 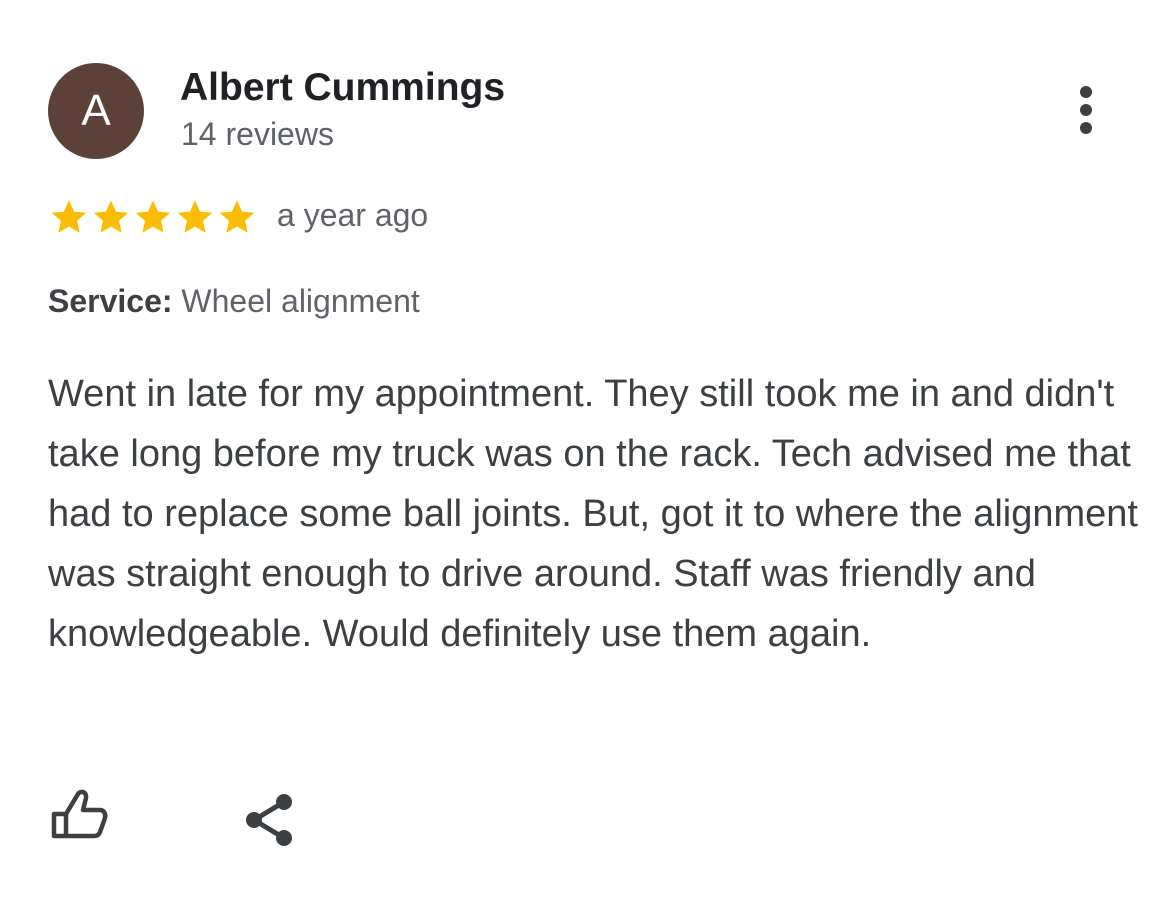 I want to click on service-label: Service:, so click(x=110, y=301).